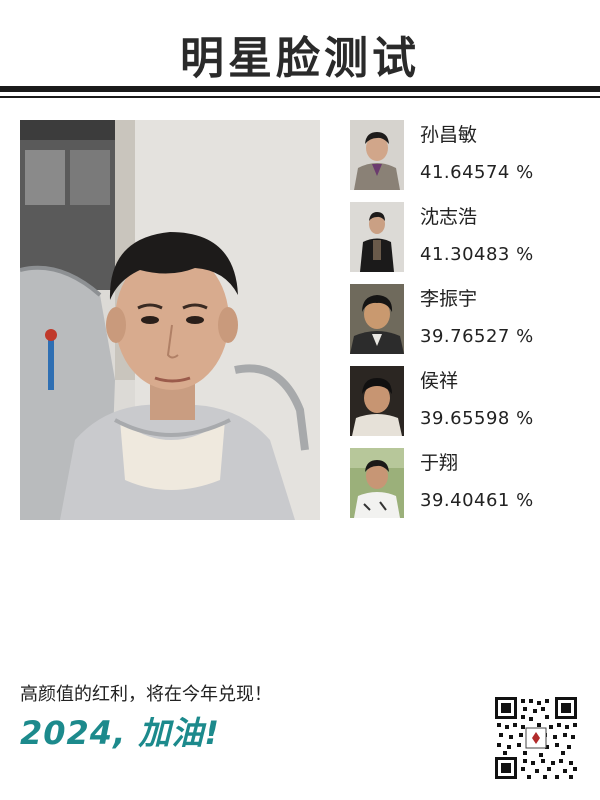 This screenshot has width=600, height=800. What do you see at coordinates (300, 58) in the screenshot?
I see `page-title: 明星脸测试` at bounding box center [300, 58].